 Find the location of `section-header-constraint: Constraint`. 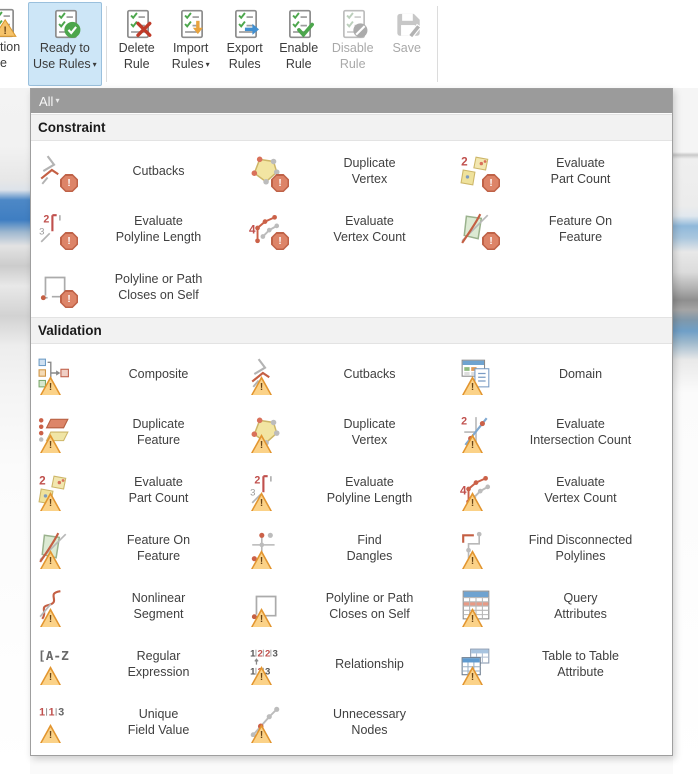

section-header-constraint: Constraint is located at coordinates (351, 127).